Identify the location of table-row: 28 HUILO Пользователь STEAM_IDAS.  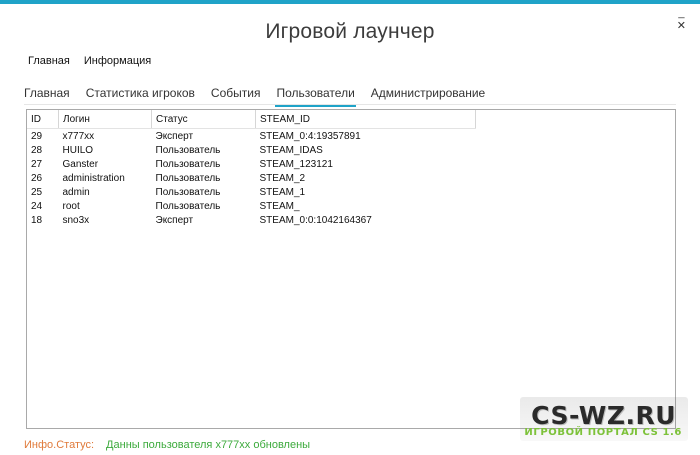
(251, 150).